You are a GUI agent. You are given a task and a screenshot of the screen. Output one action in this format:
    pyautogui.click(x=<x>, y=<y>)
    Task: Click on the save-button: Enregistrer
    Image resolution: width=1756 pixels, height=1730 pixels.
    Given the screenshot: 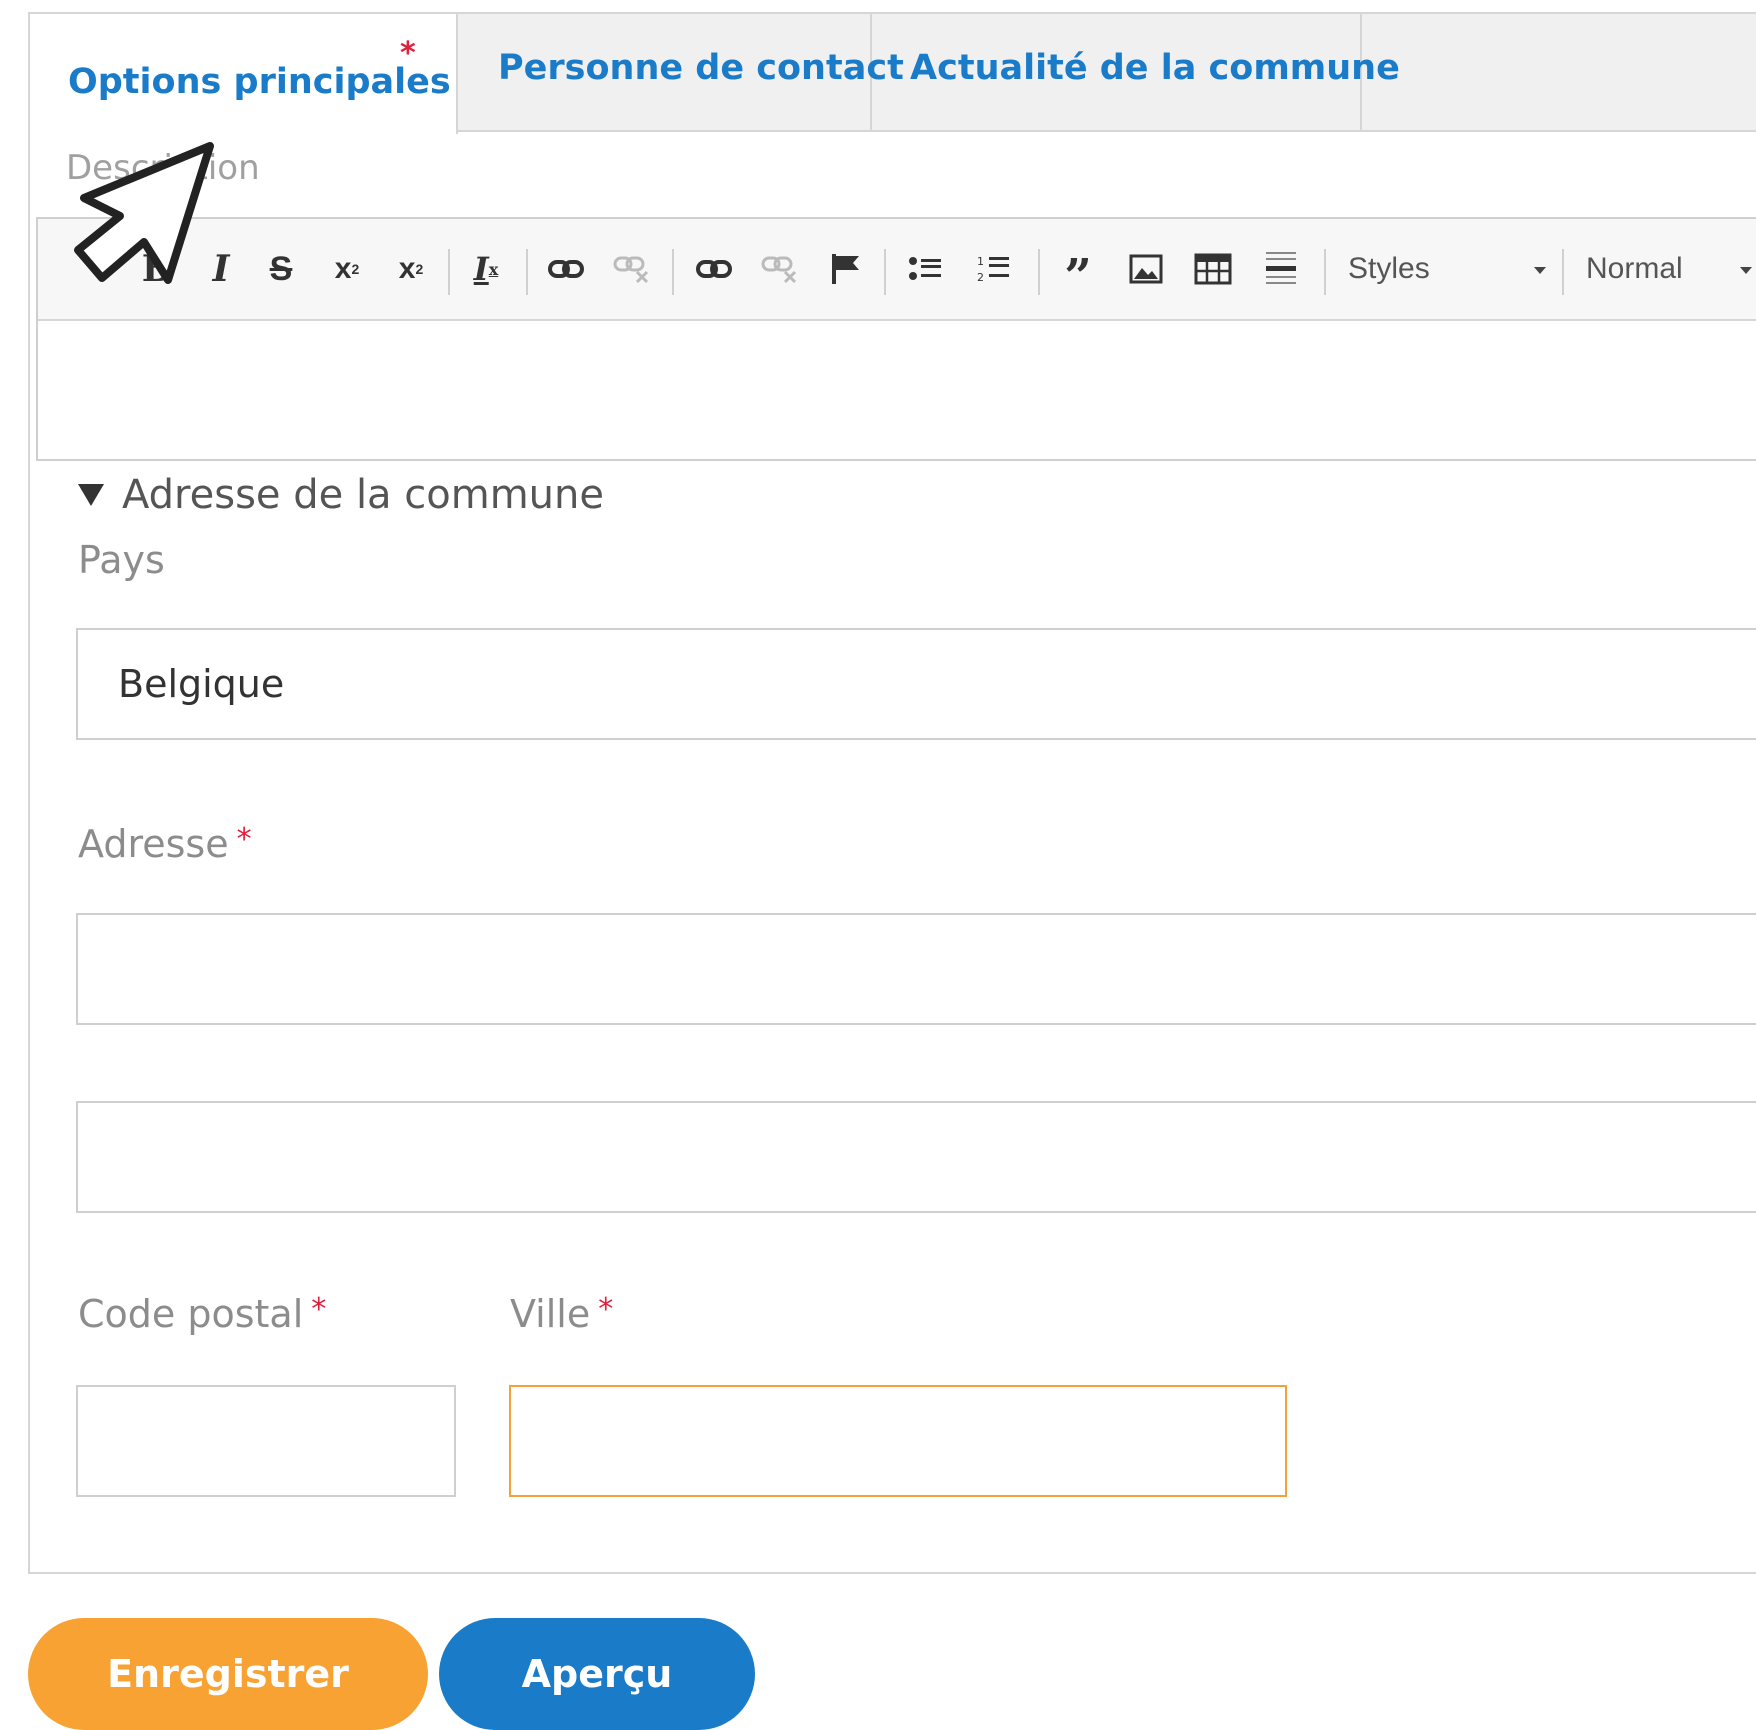 What is the action you would take?
    pyautogui.click(x=228, y=1674)
    